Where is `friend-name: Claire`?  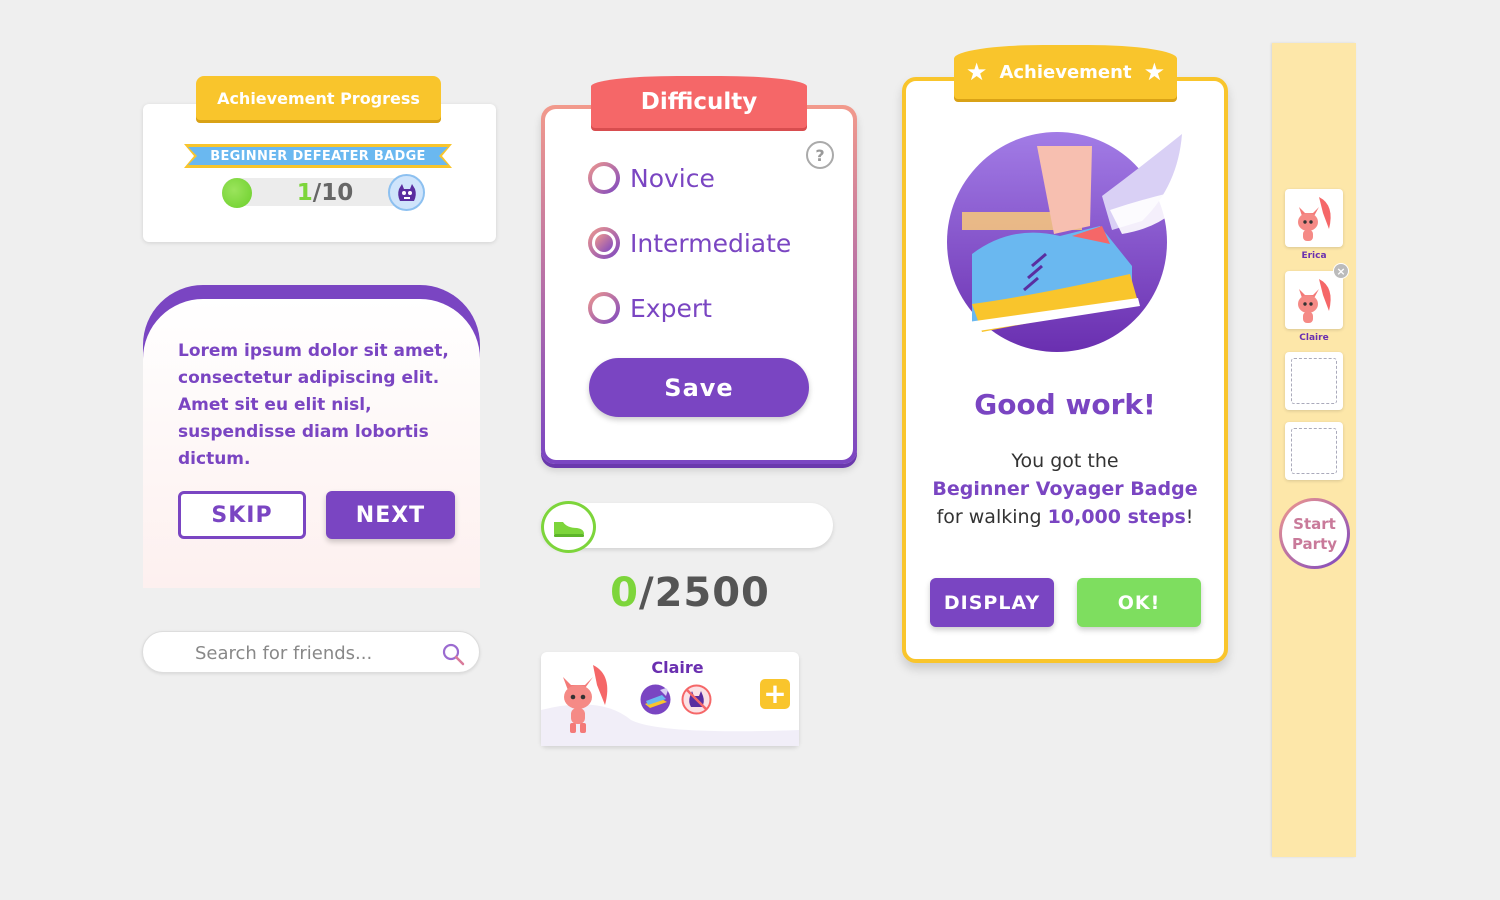 friend-name: Claire is located at coordinates (677, 667).